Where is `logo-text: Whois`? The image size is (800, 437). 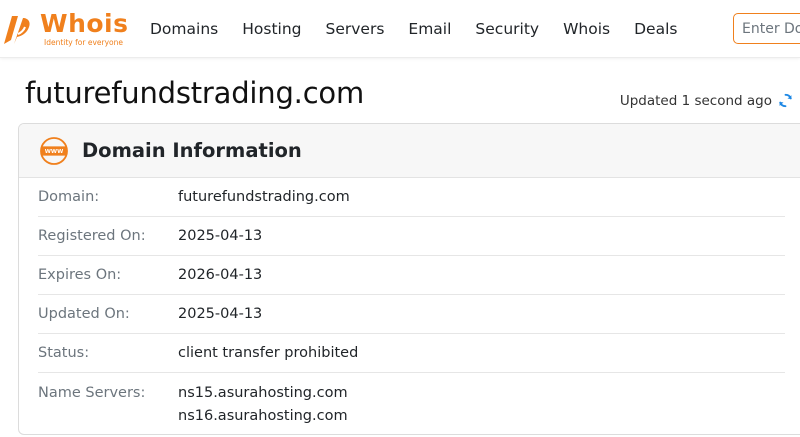
logo-text: Whois is located at coordinates (84, 23).